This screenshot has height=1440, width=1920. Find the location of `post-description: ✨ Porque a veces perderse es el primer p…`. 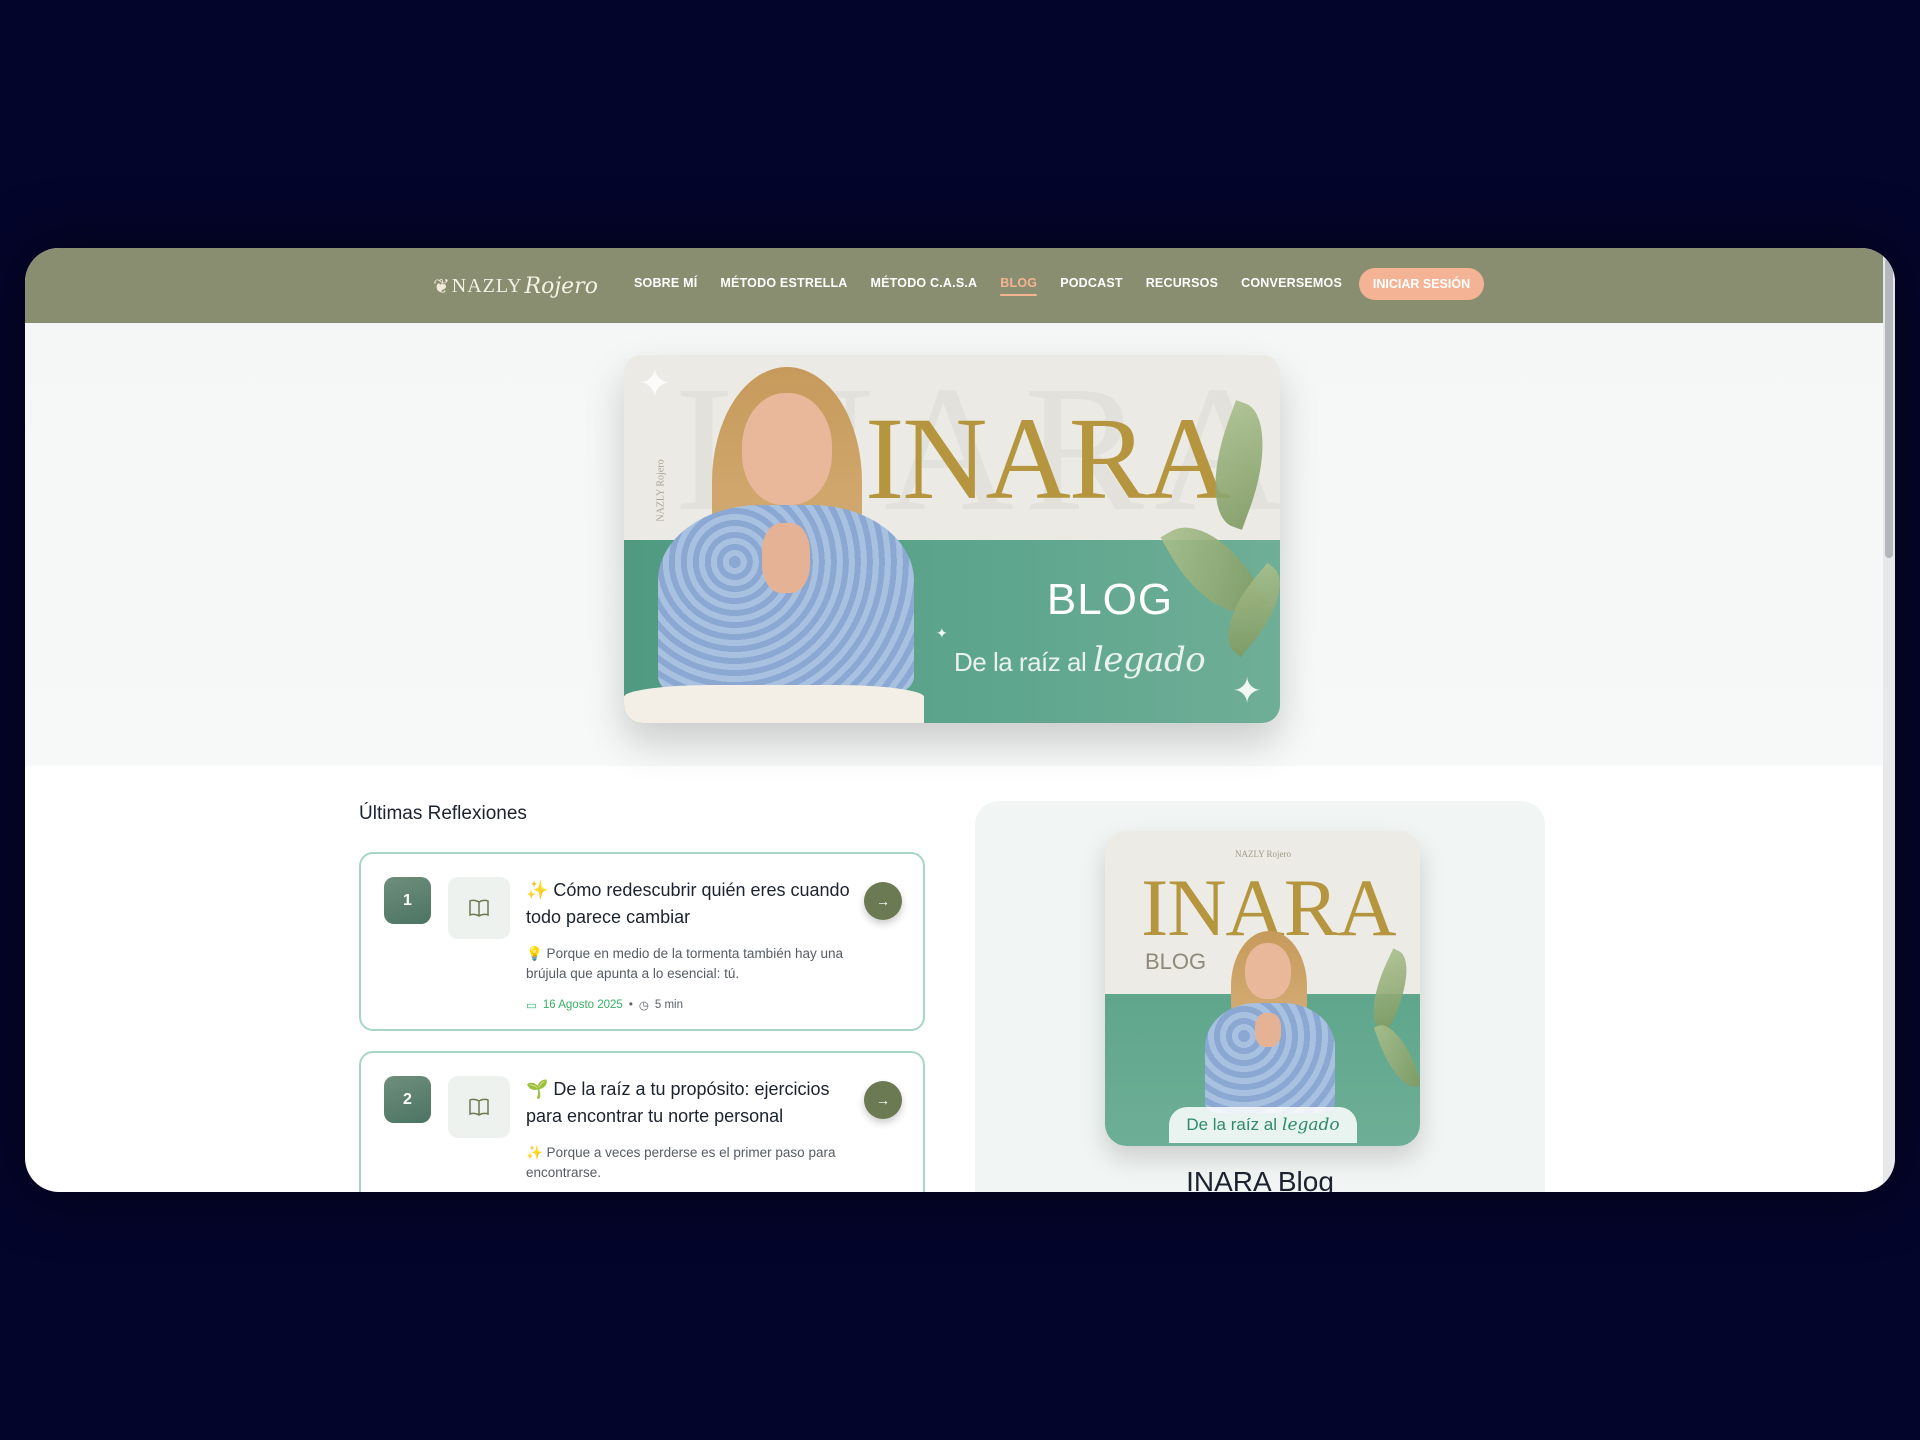

post-description: ✨ Porque a veces perderse es el primer p… is located at coordinates (681, 1162).